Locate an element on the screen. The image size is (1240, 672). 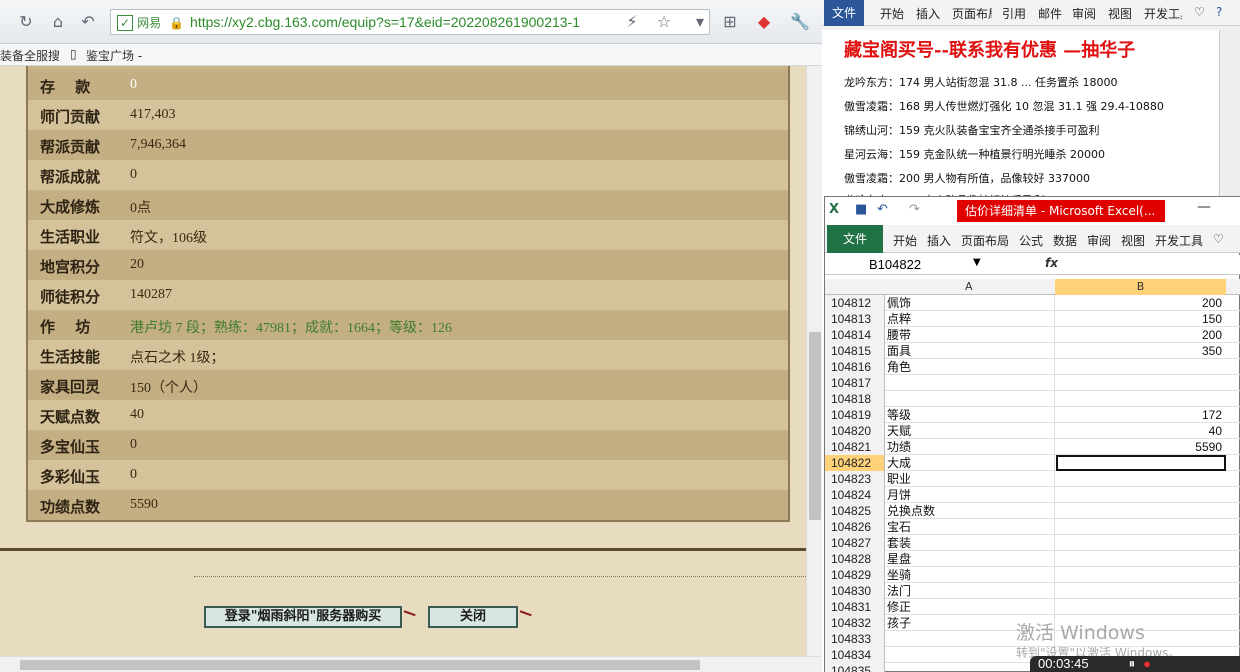
back-icon: ↶ is located at coordinates (88, 22).